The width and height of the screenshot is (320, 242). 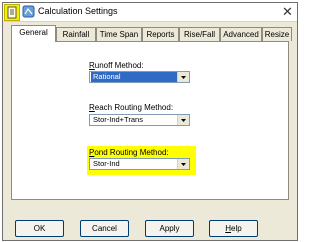 I want to click on tab-reports: Reports, so click(x=160, y=34).